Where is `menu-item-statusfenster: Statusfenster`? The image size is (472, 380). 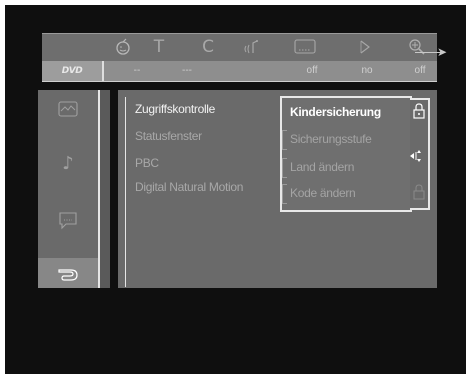
menu-item-statusfenster: Statusfenster is located at coordinates (168, 136).